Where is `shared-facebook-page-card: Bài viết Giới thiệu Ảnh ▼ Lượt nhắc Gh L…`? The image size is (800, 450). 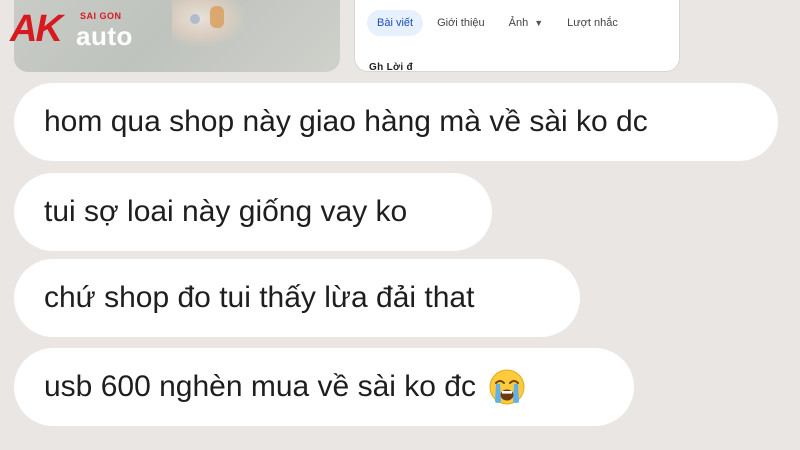 shared-facebook-page-card: Bài viết Giới thiệu Ảnh ▼ Lượt nhắc Gh L… is located at coordinates (517, 36).